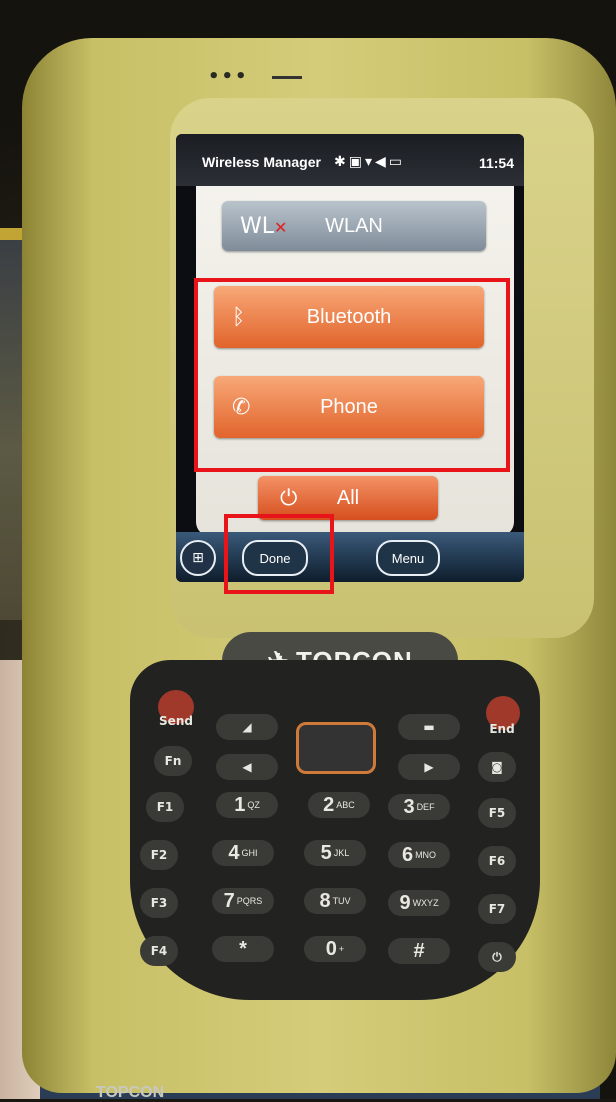  I want to click on start-button: ⊞, so click(198, 558).